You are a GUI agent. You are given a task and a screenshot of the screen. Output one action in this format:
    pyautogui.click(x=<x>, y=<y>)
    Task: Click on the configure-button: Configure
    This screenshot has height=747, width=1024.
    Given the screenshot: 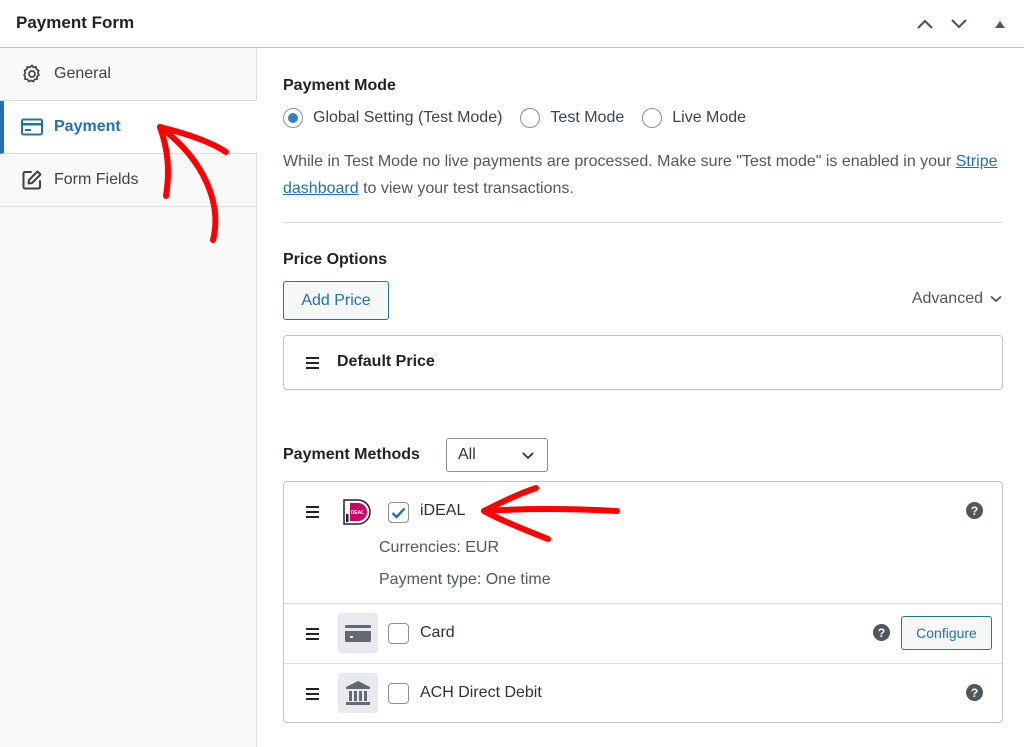 What is the action you would take?
    pyautogui.click(x=946, y=633)
    